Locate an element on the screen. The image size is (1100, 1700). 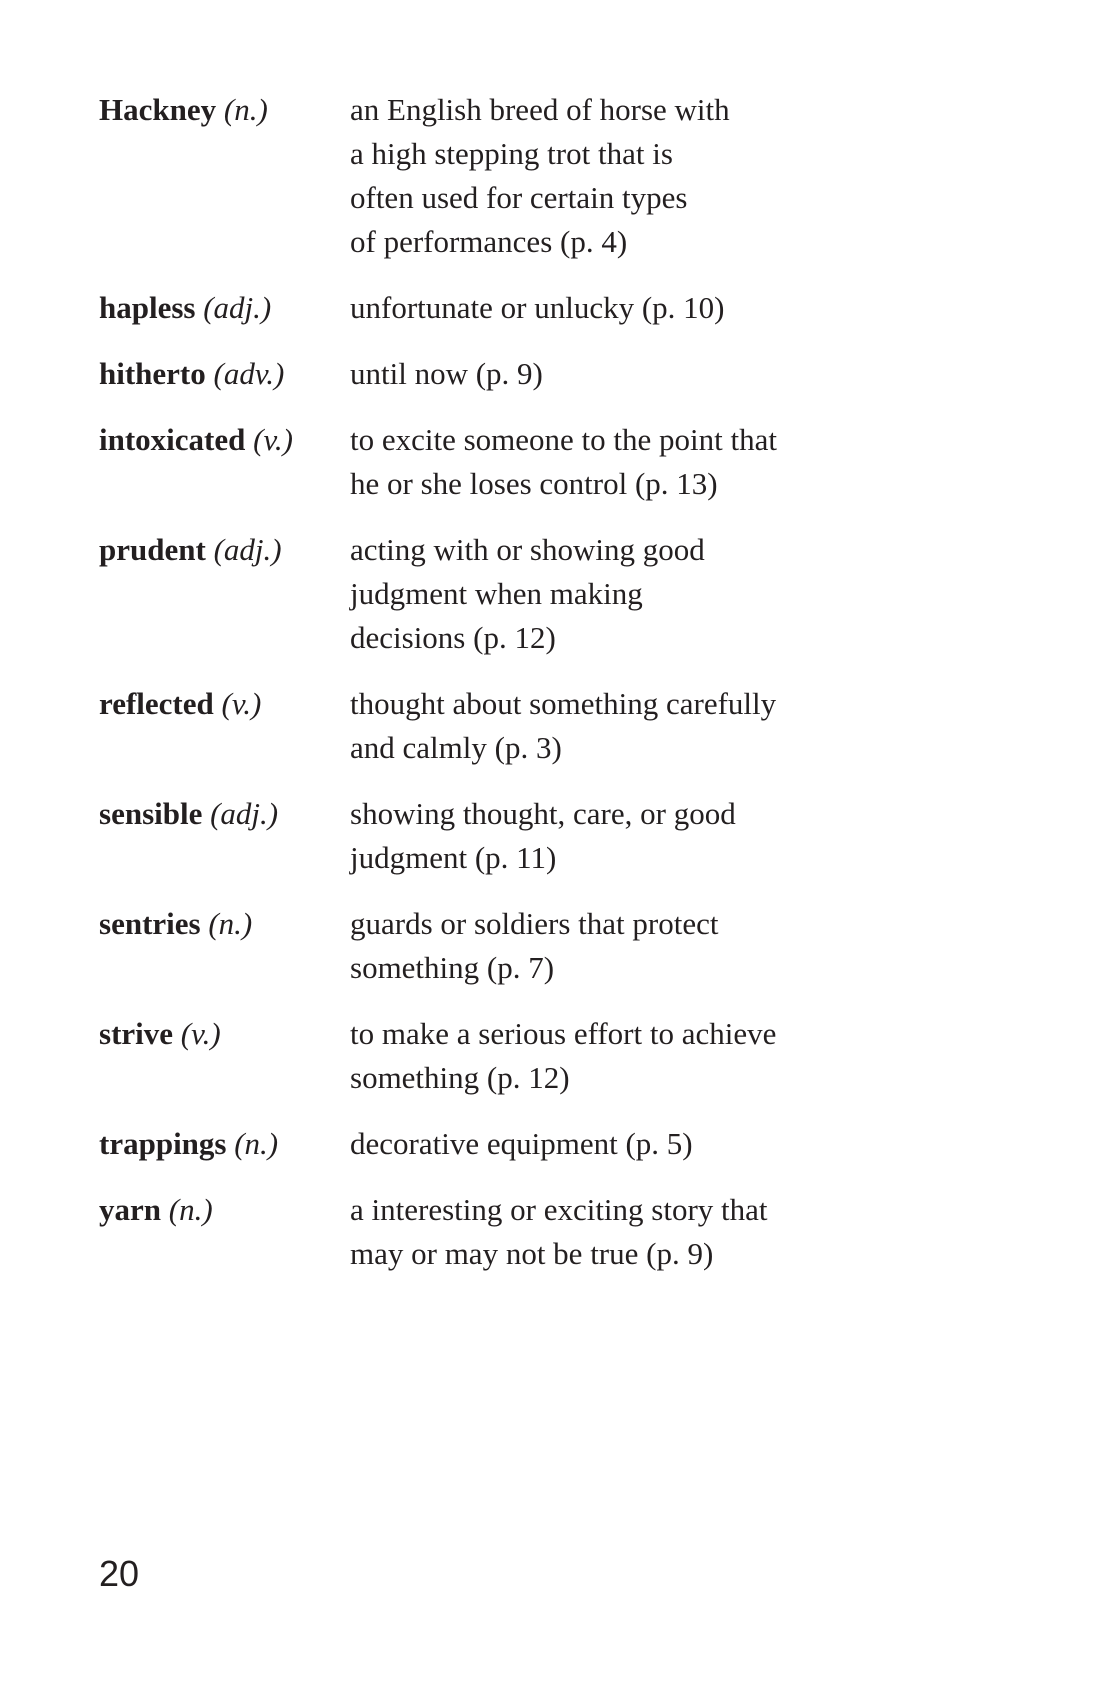
term-word: sensible is located at coordinates (151, 813).